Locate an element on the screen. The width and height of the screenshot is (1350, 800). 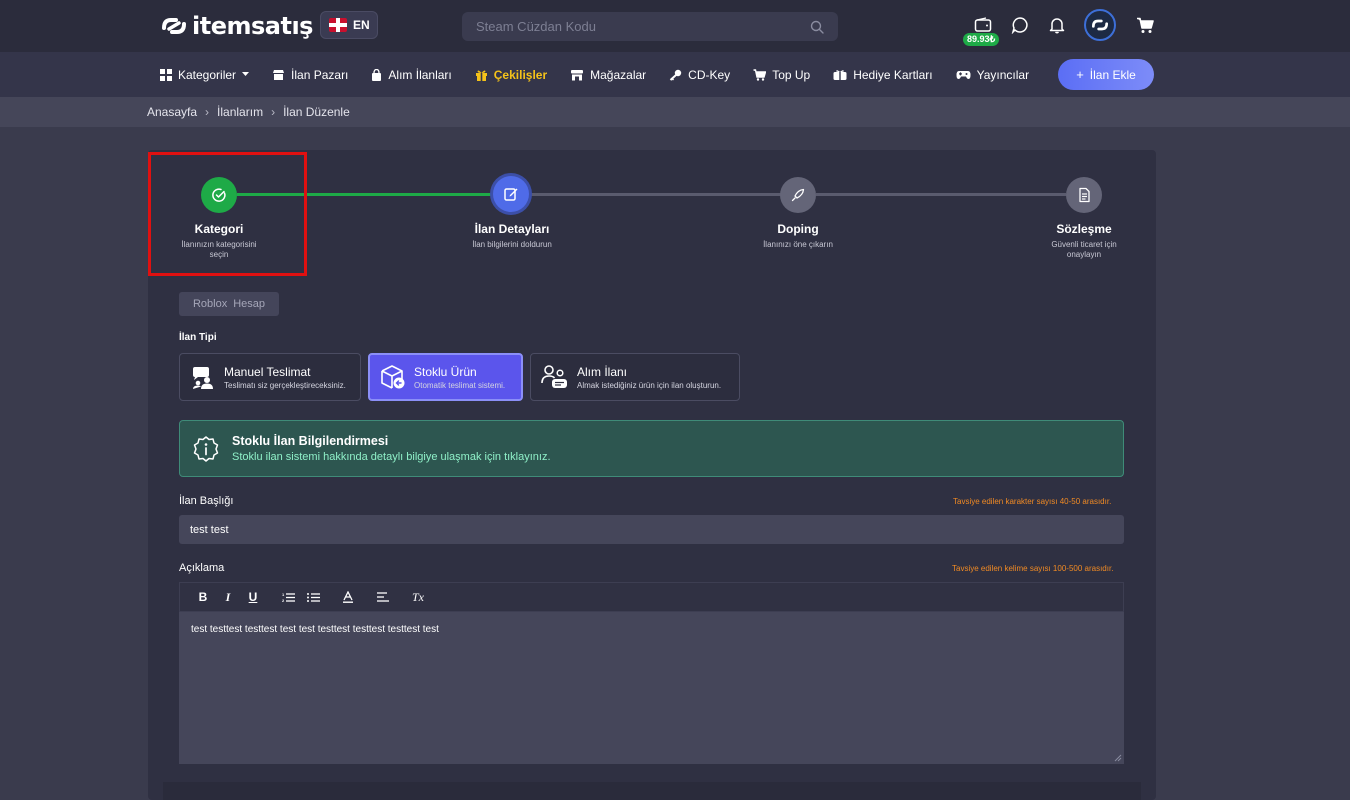
top-header: itemsatış EN 89.93₺ is located at coordinates (675, 26).